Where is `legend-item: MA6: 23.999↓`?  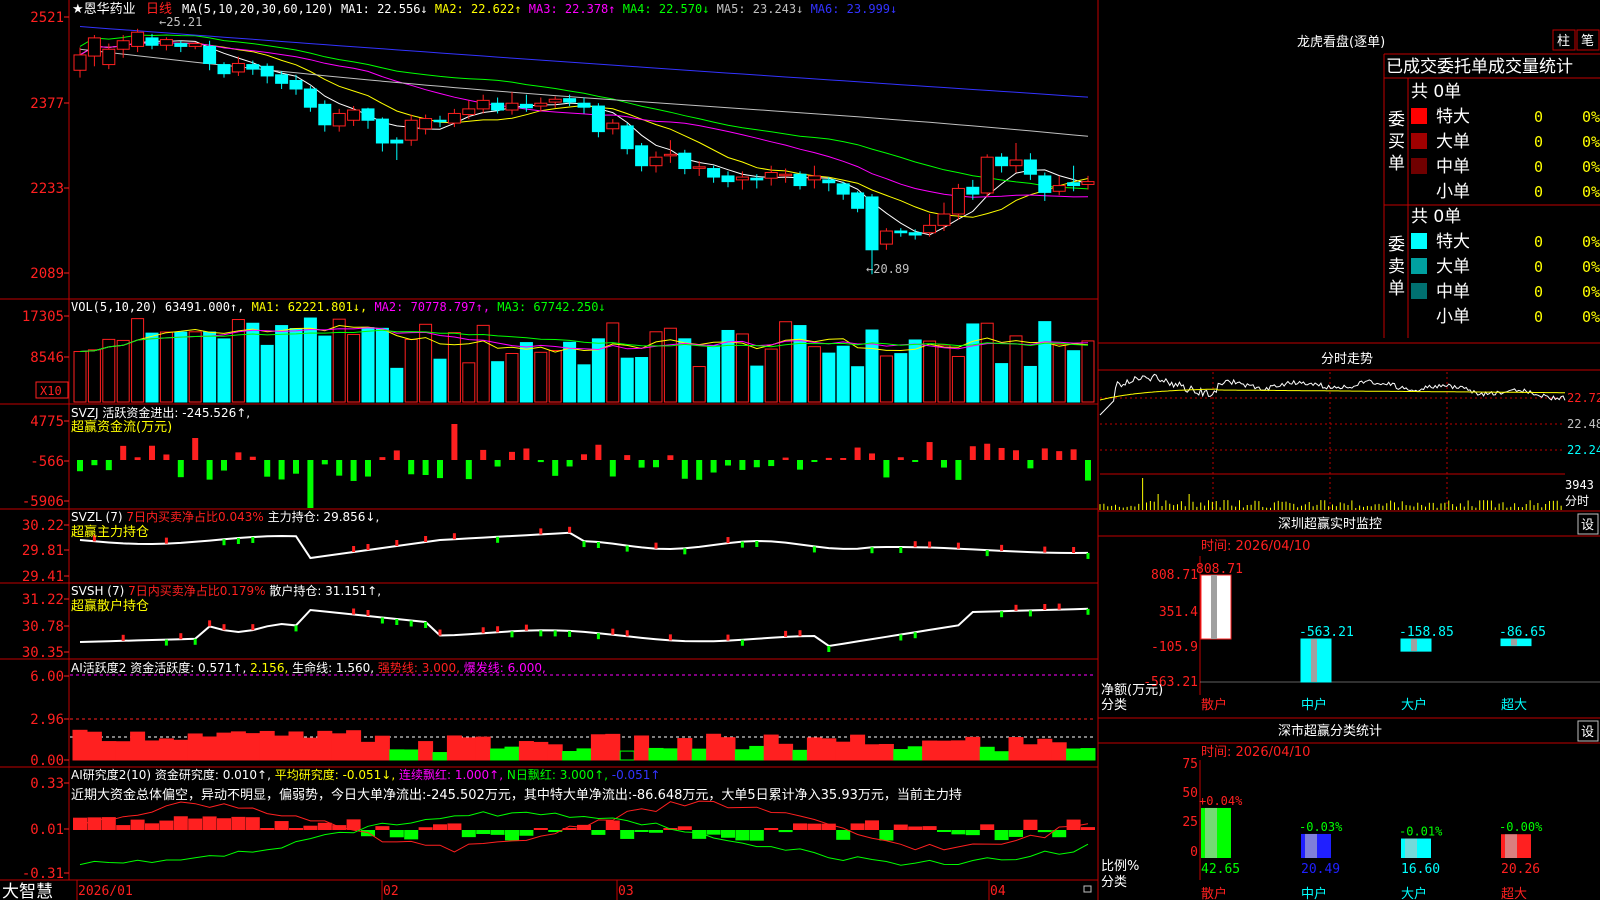
legend-item: MA6: 23.999↓ is located at coordinates (854, 9).